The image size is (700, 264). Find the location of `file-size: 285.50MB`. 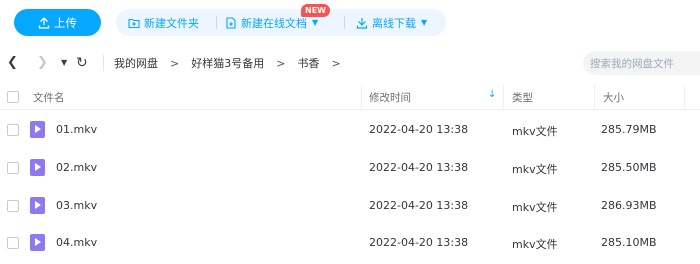

file-size: 285.50MB is located at coordinates (629, 167).